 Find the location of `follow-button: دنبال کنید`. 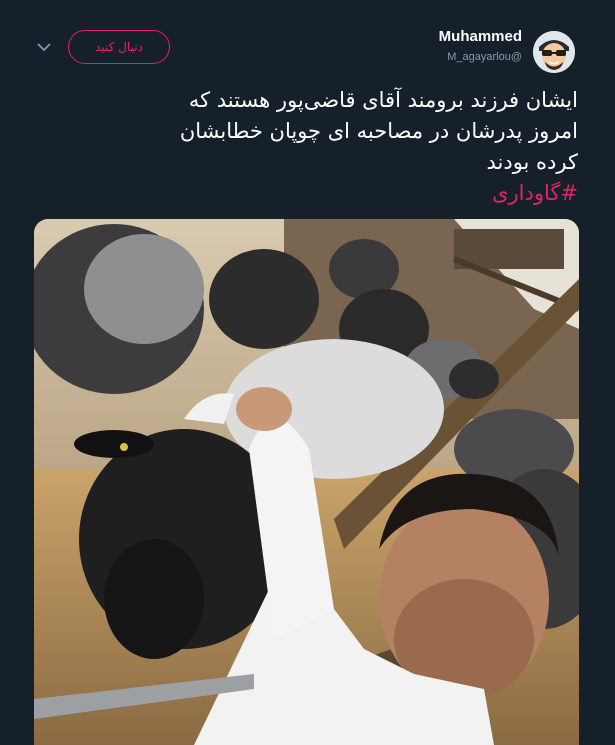

follow-button: دنبال کنید is located at coordinates (119, 47).